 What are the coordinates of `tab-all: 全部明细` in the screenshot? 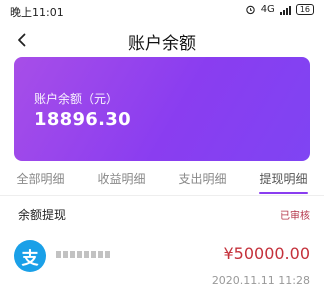 It's located at (40, 180).